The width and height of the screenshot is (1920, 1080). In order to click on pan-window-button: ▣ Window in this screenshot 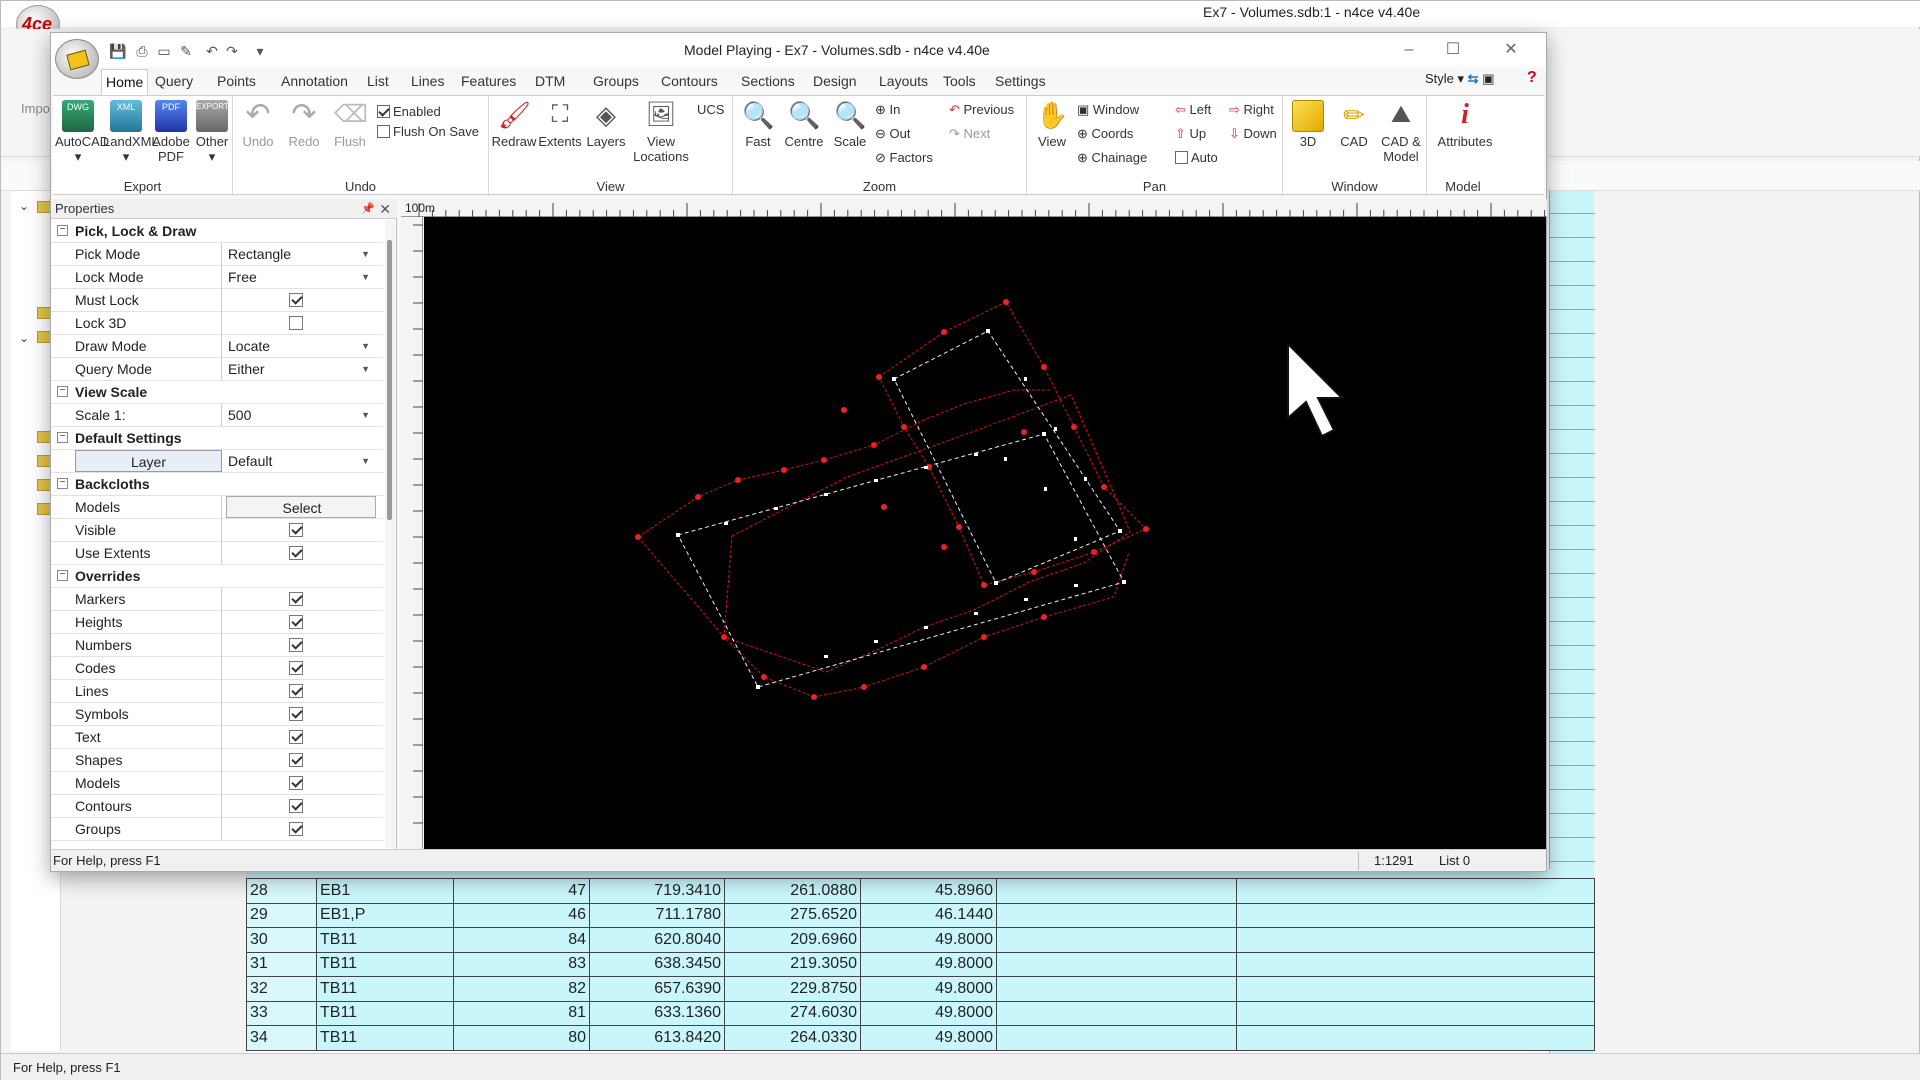, I will do `click(1108, 110)`.